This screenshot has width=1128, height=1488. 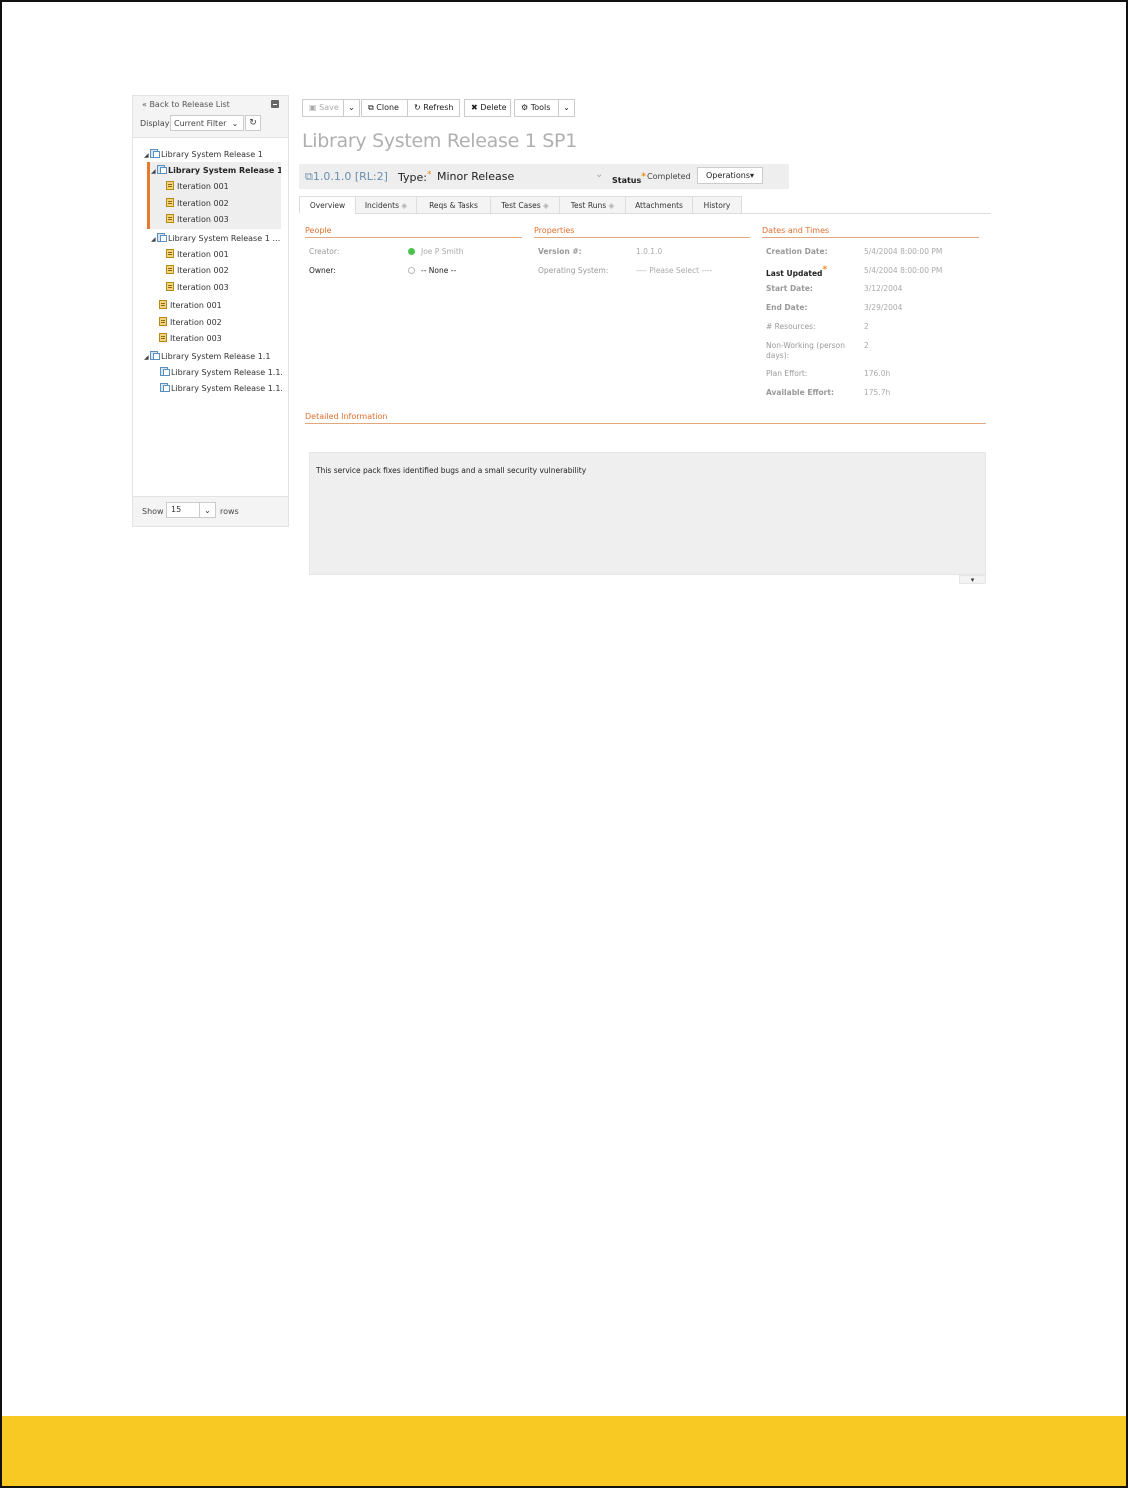 I want to click on version-label: Version #:, so click(x=560, y=251).